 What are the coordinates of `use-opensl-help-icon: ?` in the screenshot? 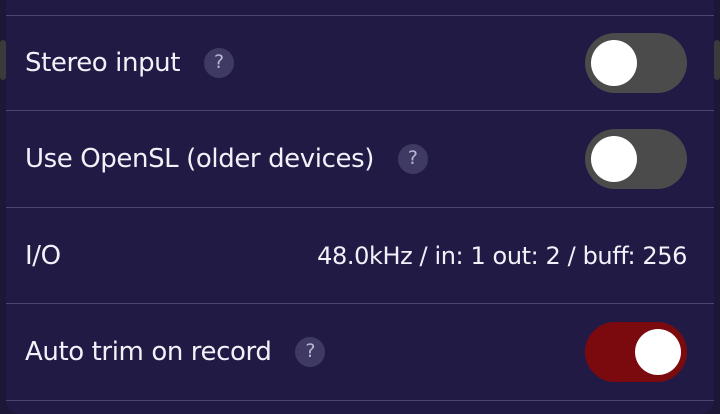 It's located at (412, 158).